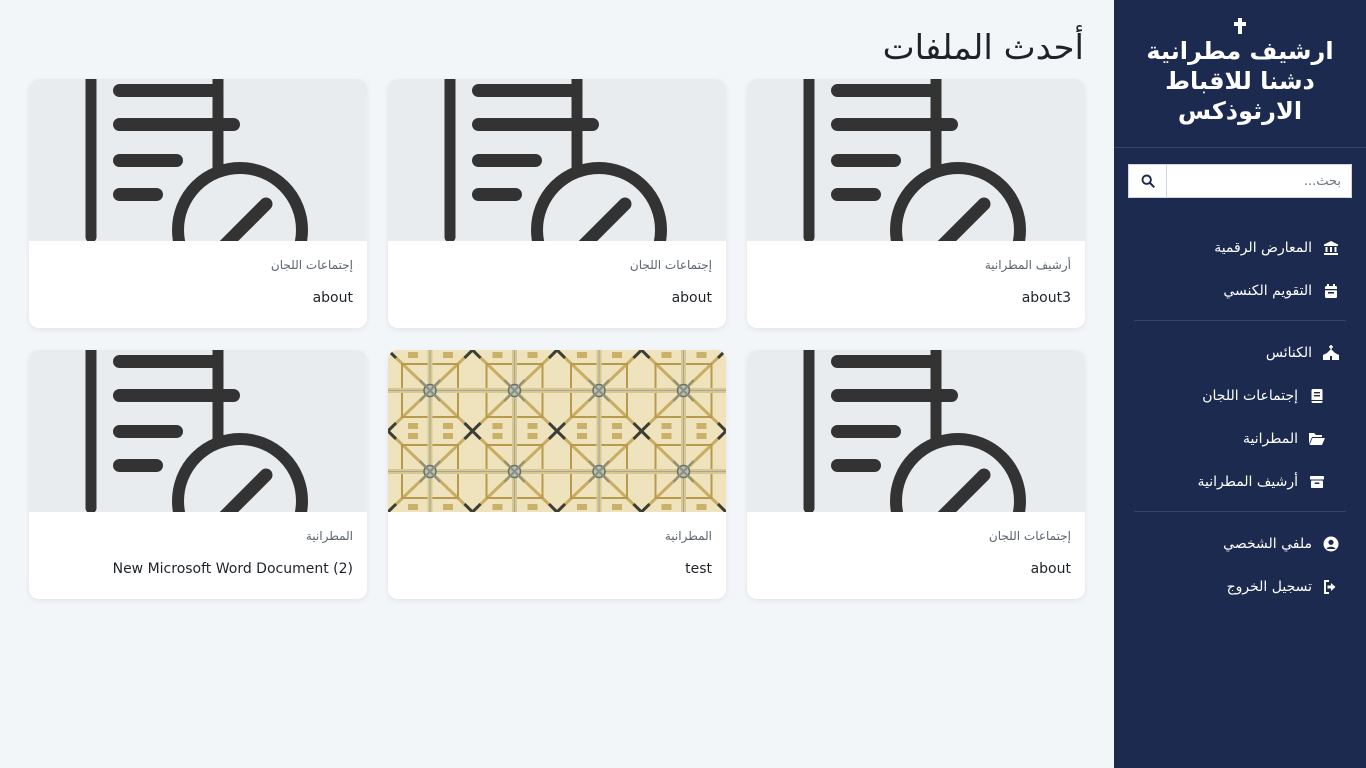  Describe the element at coordinates (1331, 248) in the screenshot. I see `museum-icon` at that location.